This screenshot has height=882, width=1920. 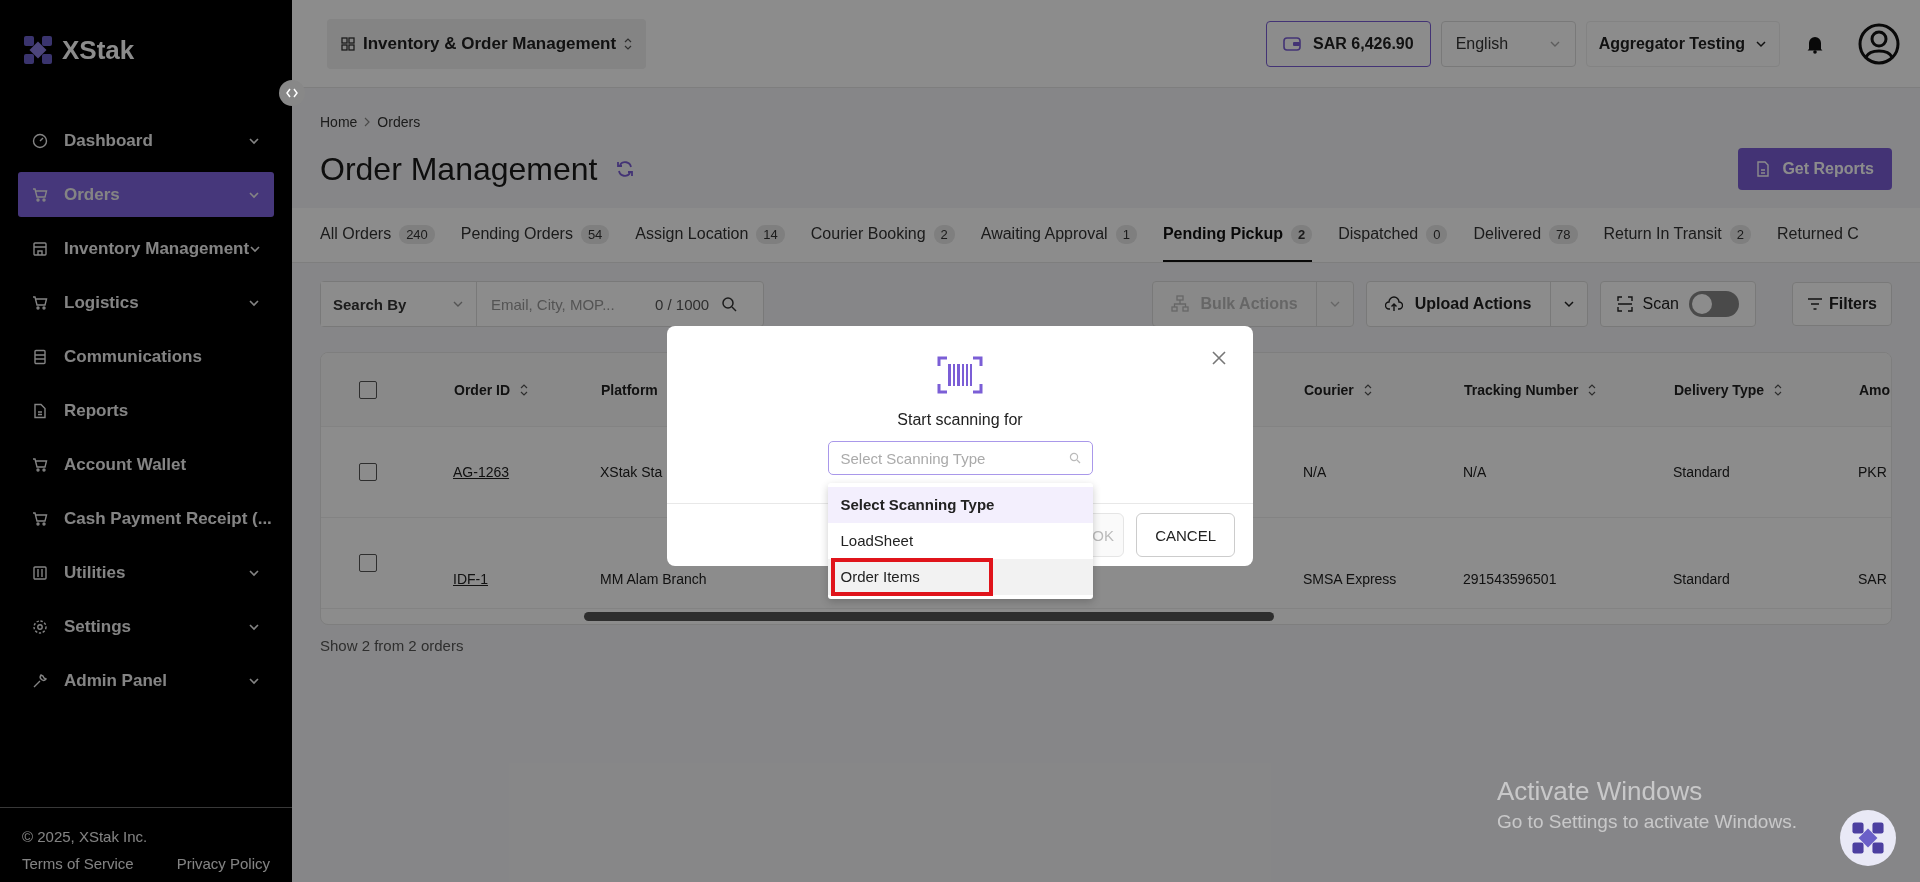 I want to click on copyright-text: © 2025, XStak Inc., so click(x=85, y=836).